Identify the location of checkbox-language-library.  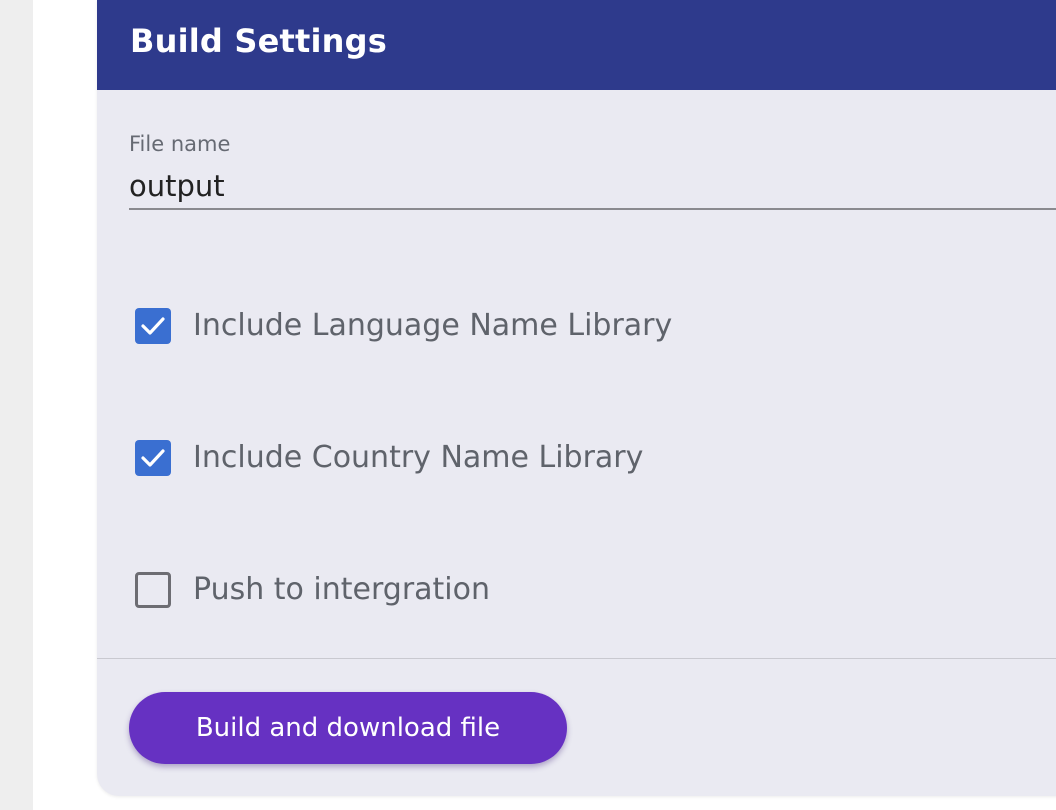
(153, 326).